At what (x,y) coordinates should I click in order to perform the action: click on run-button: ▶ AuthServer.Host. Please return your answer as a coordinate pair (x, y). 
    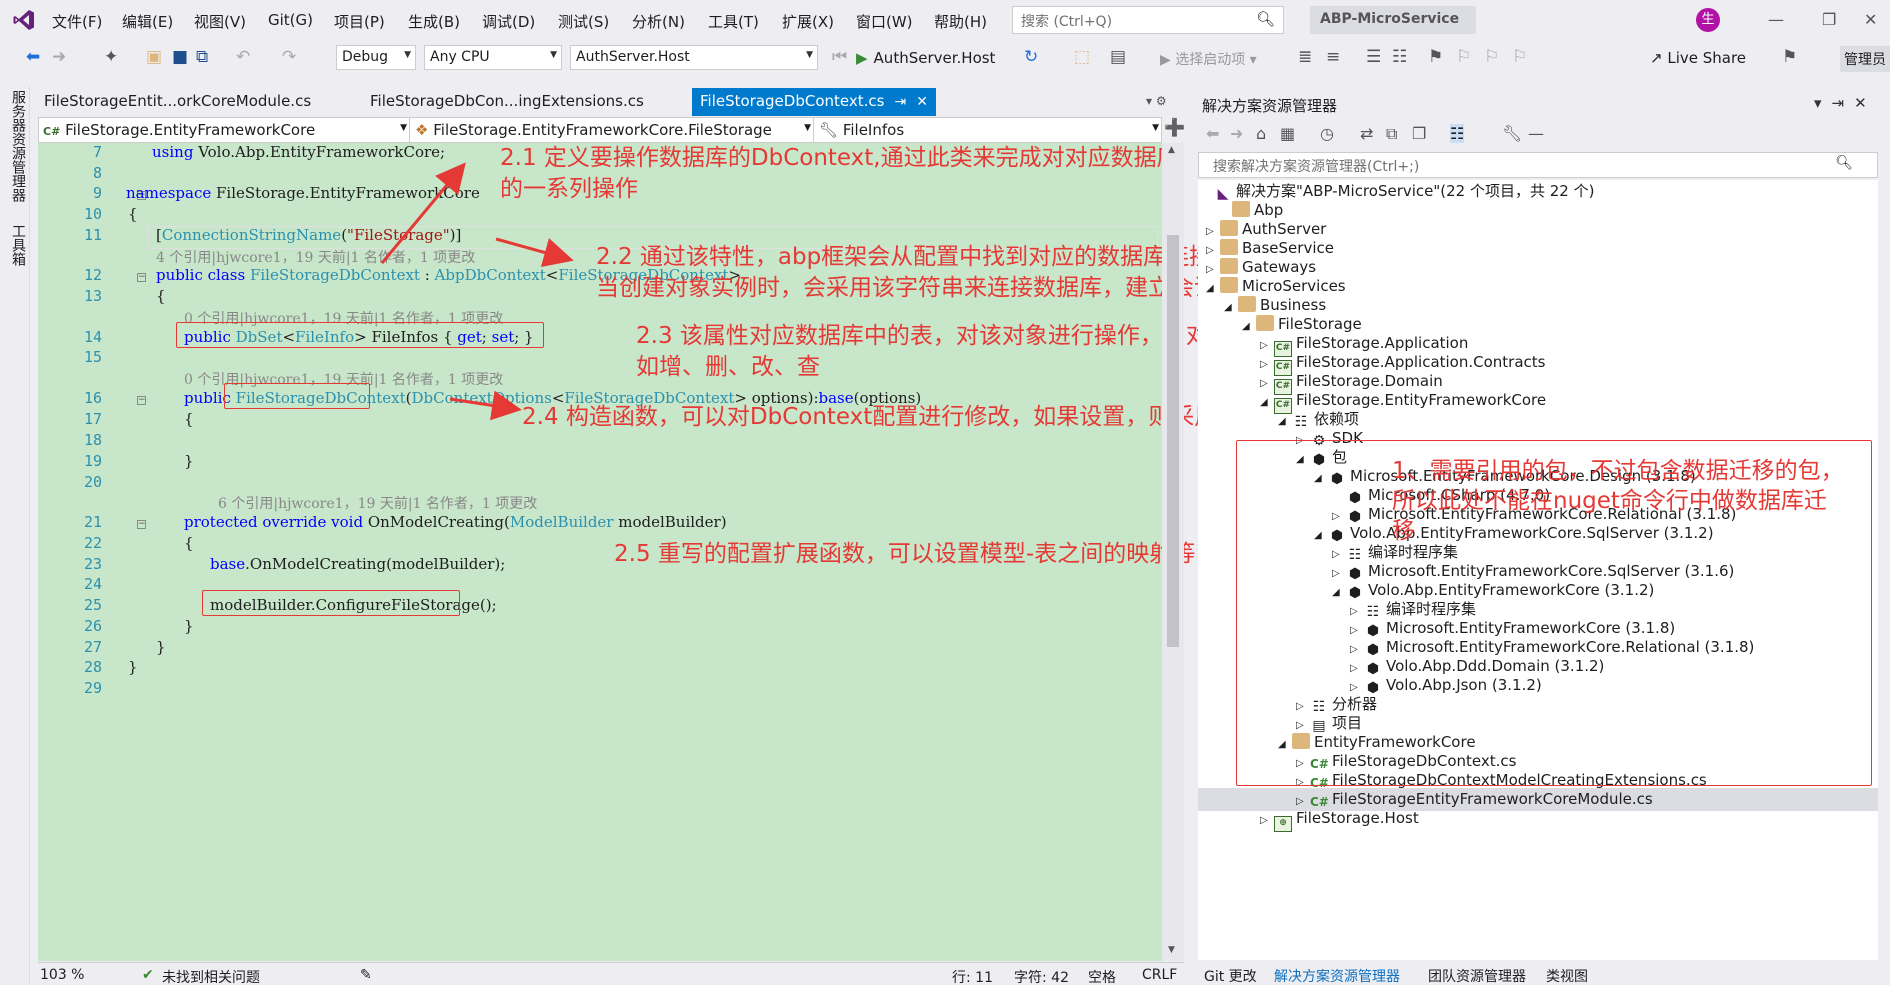
    Looking at the image, I should click on (925, 58).